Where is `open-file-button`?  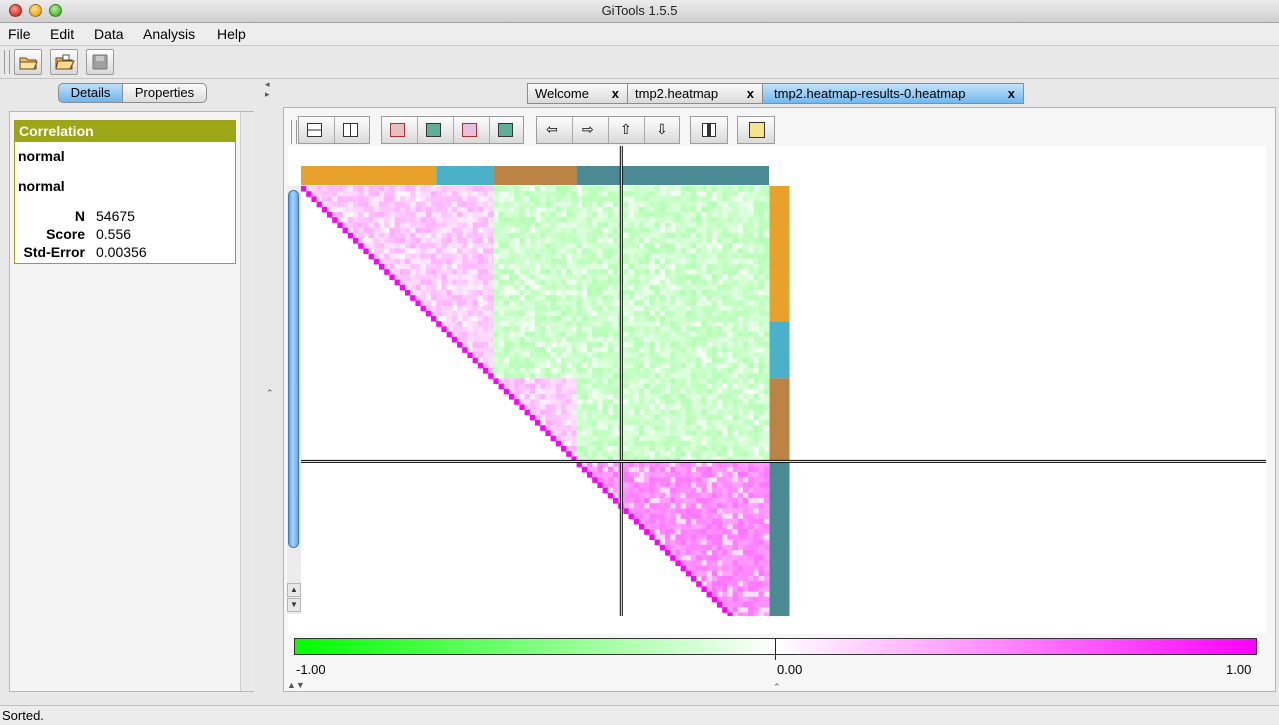 open-file-button is located at coordinates (28, 62).